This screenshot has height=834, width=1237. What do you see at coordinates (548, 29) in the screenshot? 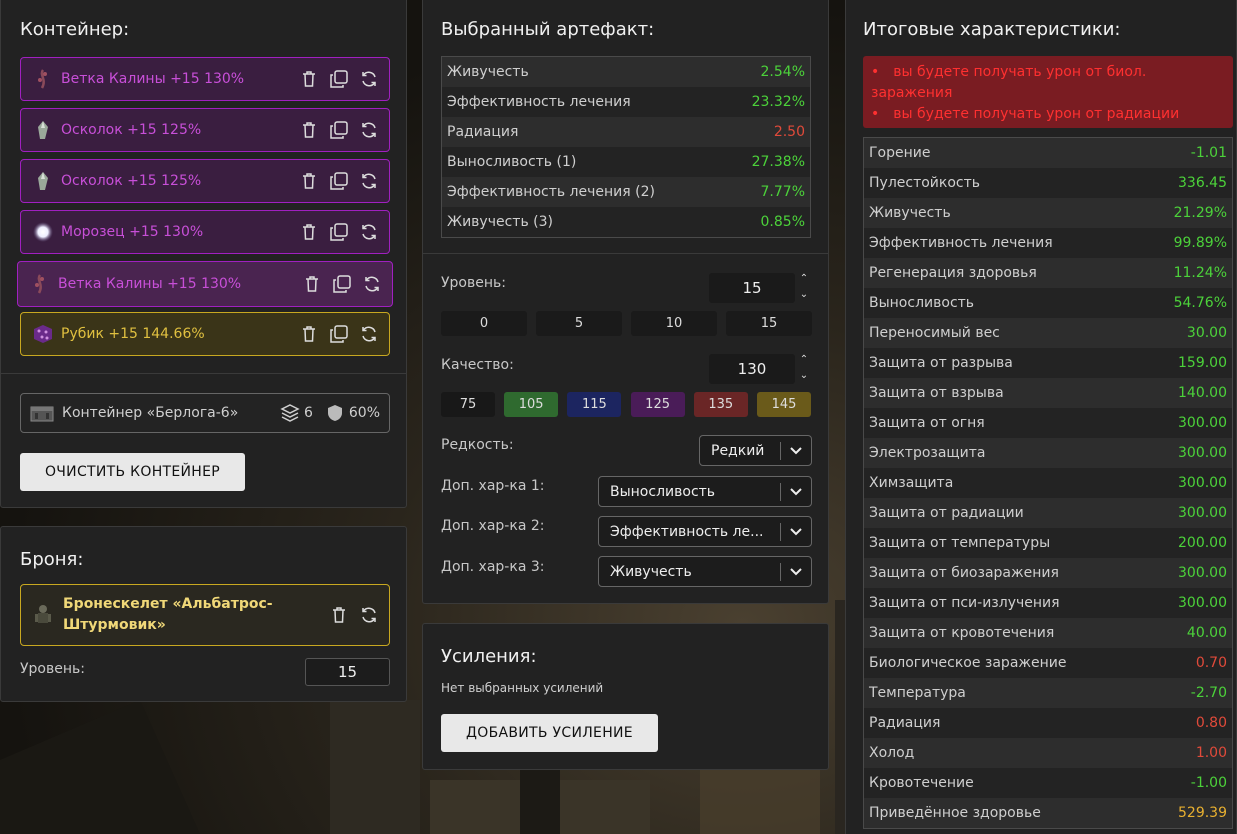
I see `artifact-title: Выбранный артефакт:` at bounding box center [548, 29].